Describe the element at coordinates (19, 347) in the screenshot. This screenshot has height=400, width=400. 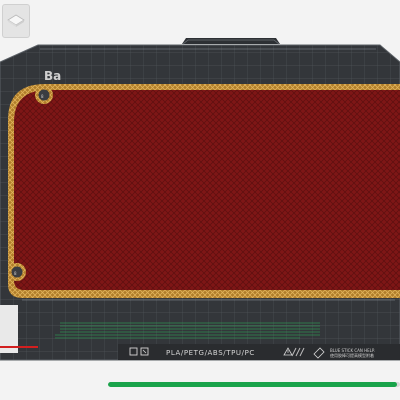
I see `axis-marker` at that location.